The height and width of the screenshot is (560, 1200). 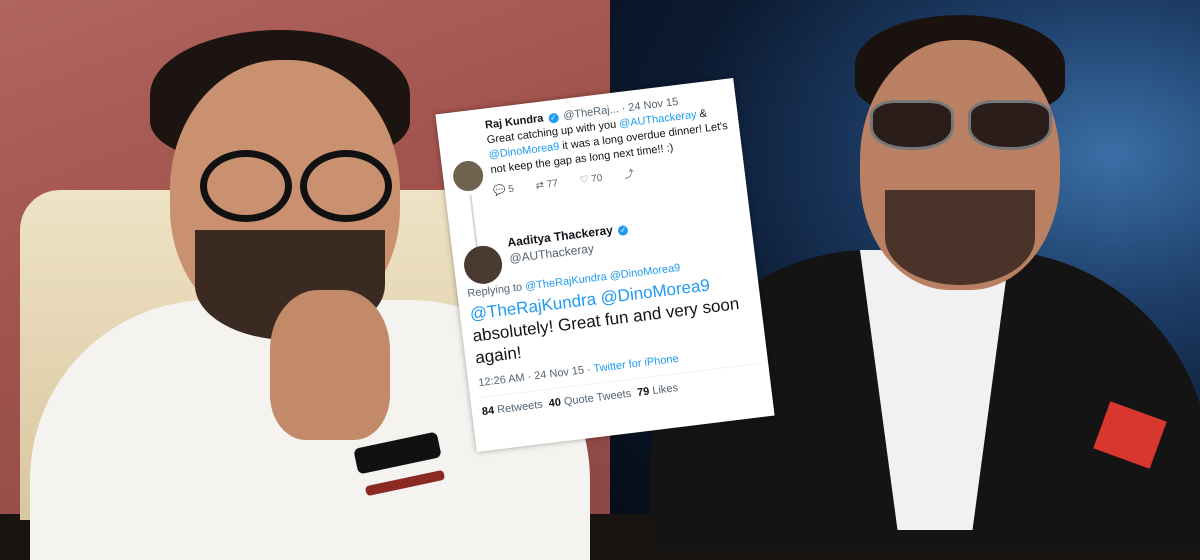 I want to click on aaditya-thackeray-avatar, so click(x=483, y=265).